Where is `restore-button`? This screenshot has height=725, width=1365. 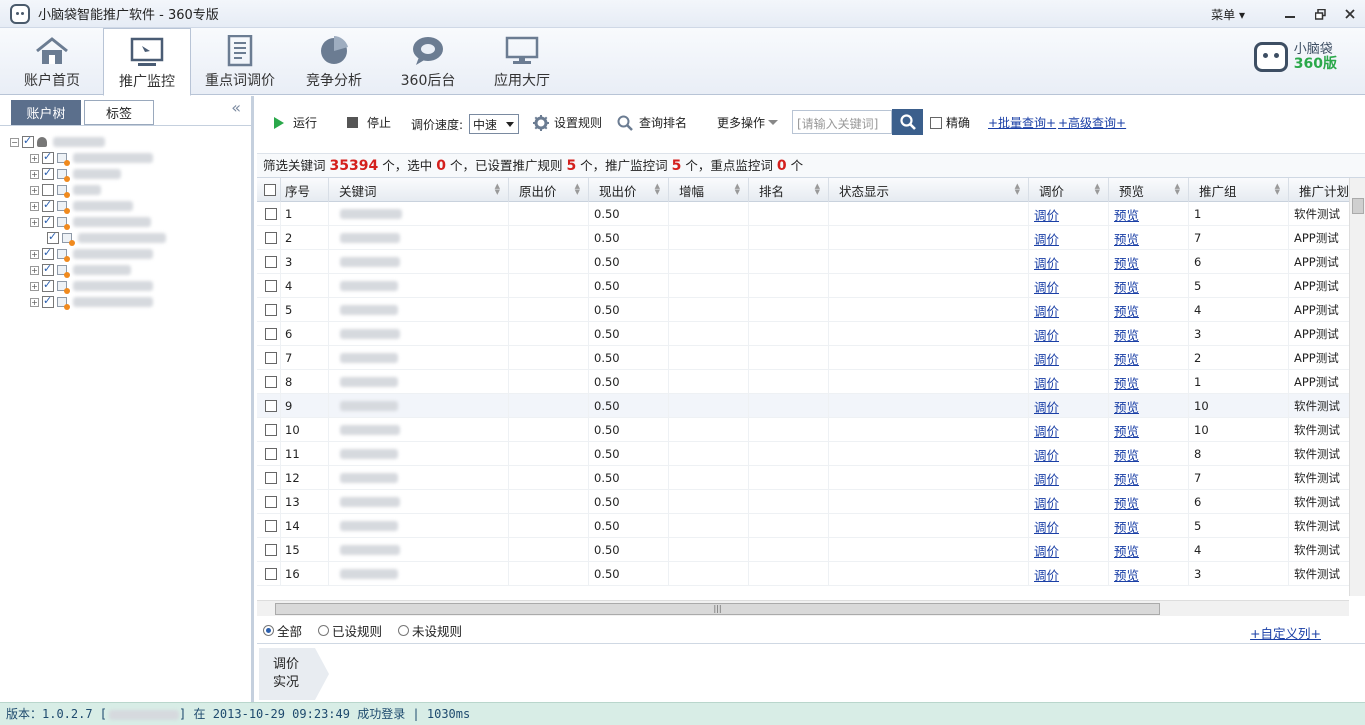
restore-button is located at coordinates (1320, 14).